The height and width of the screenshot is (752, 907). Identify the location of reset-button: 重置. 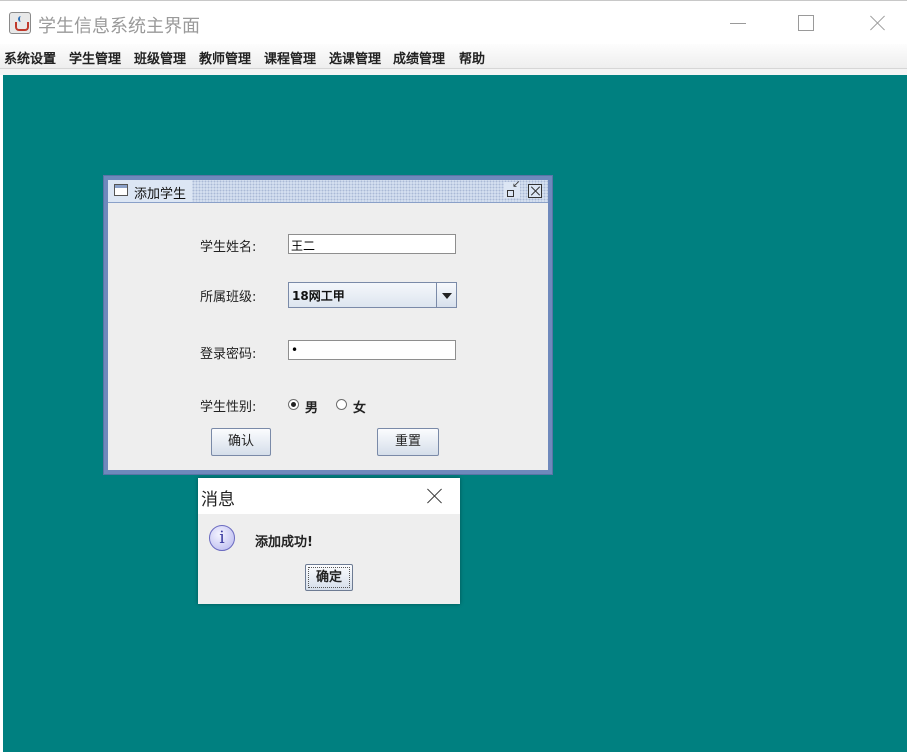
(408, 442).